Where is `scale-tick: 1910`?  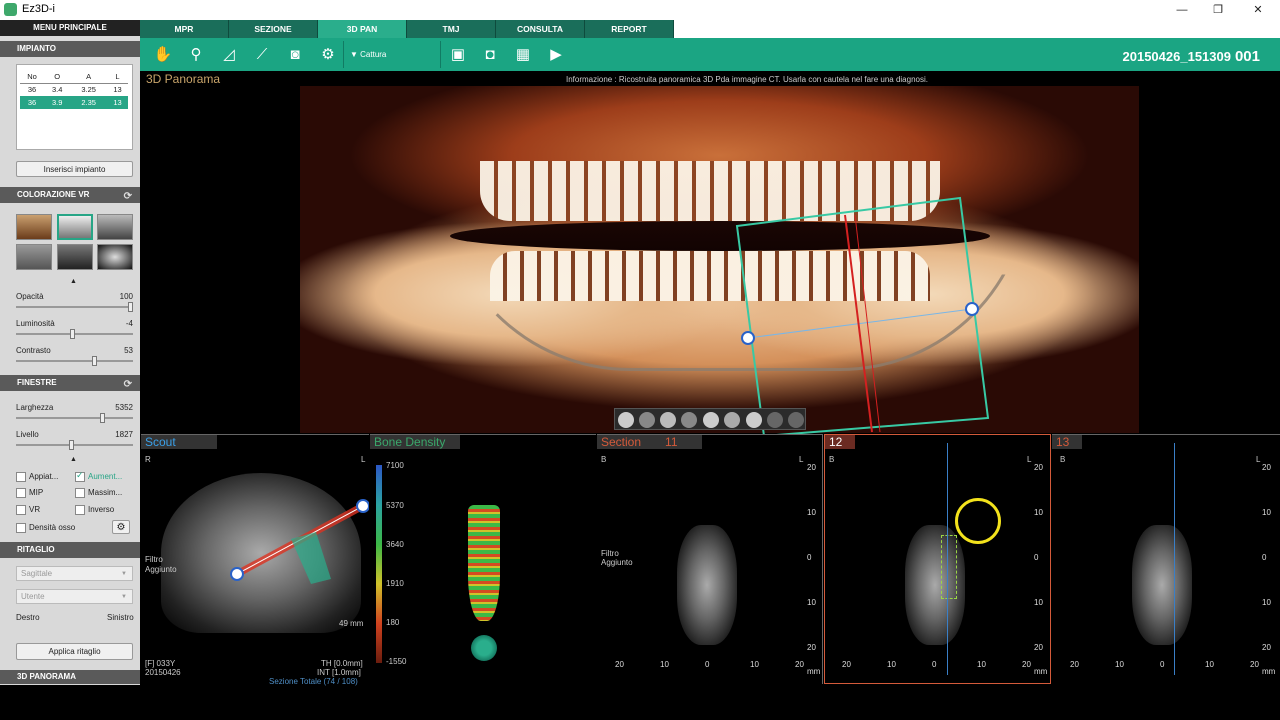 scale-tick: 1910 is located at coordinates (395, 583).